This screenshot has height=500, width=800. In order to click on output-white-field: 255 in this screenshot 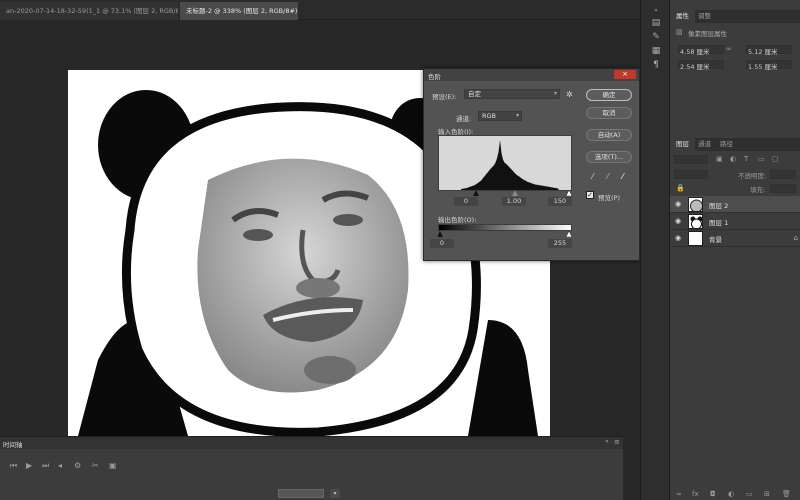, I will do `click(560, 243)`.